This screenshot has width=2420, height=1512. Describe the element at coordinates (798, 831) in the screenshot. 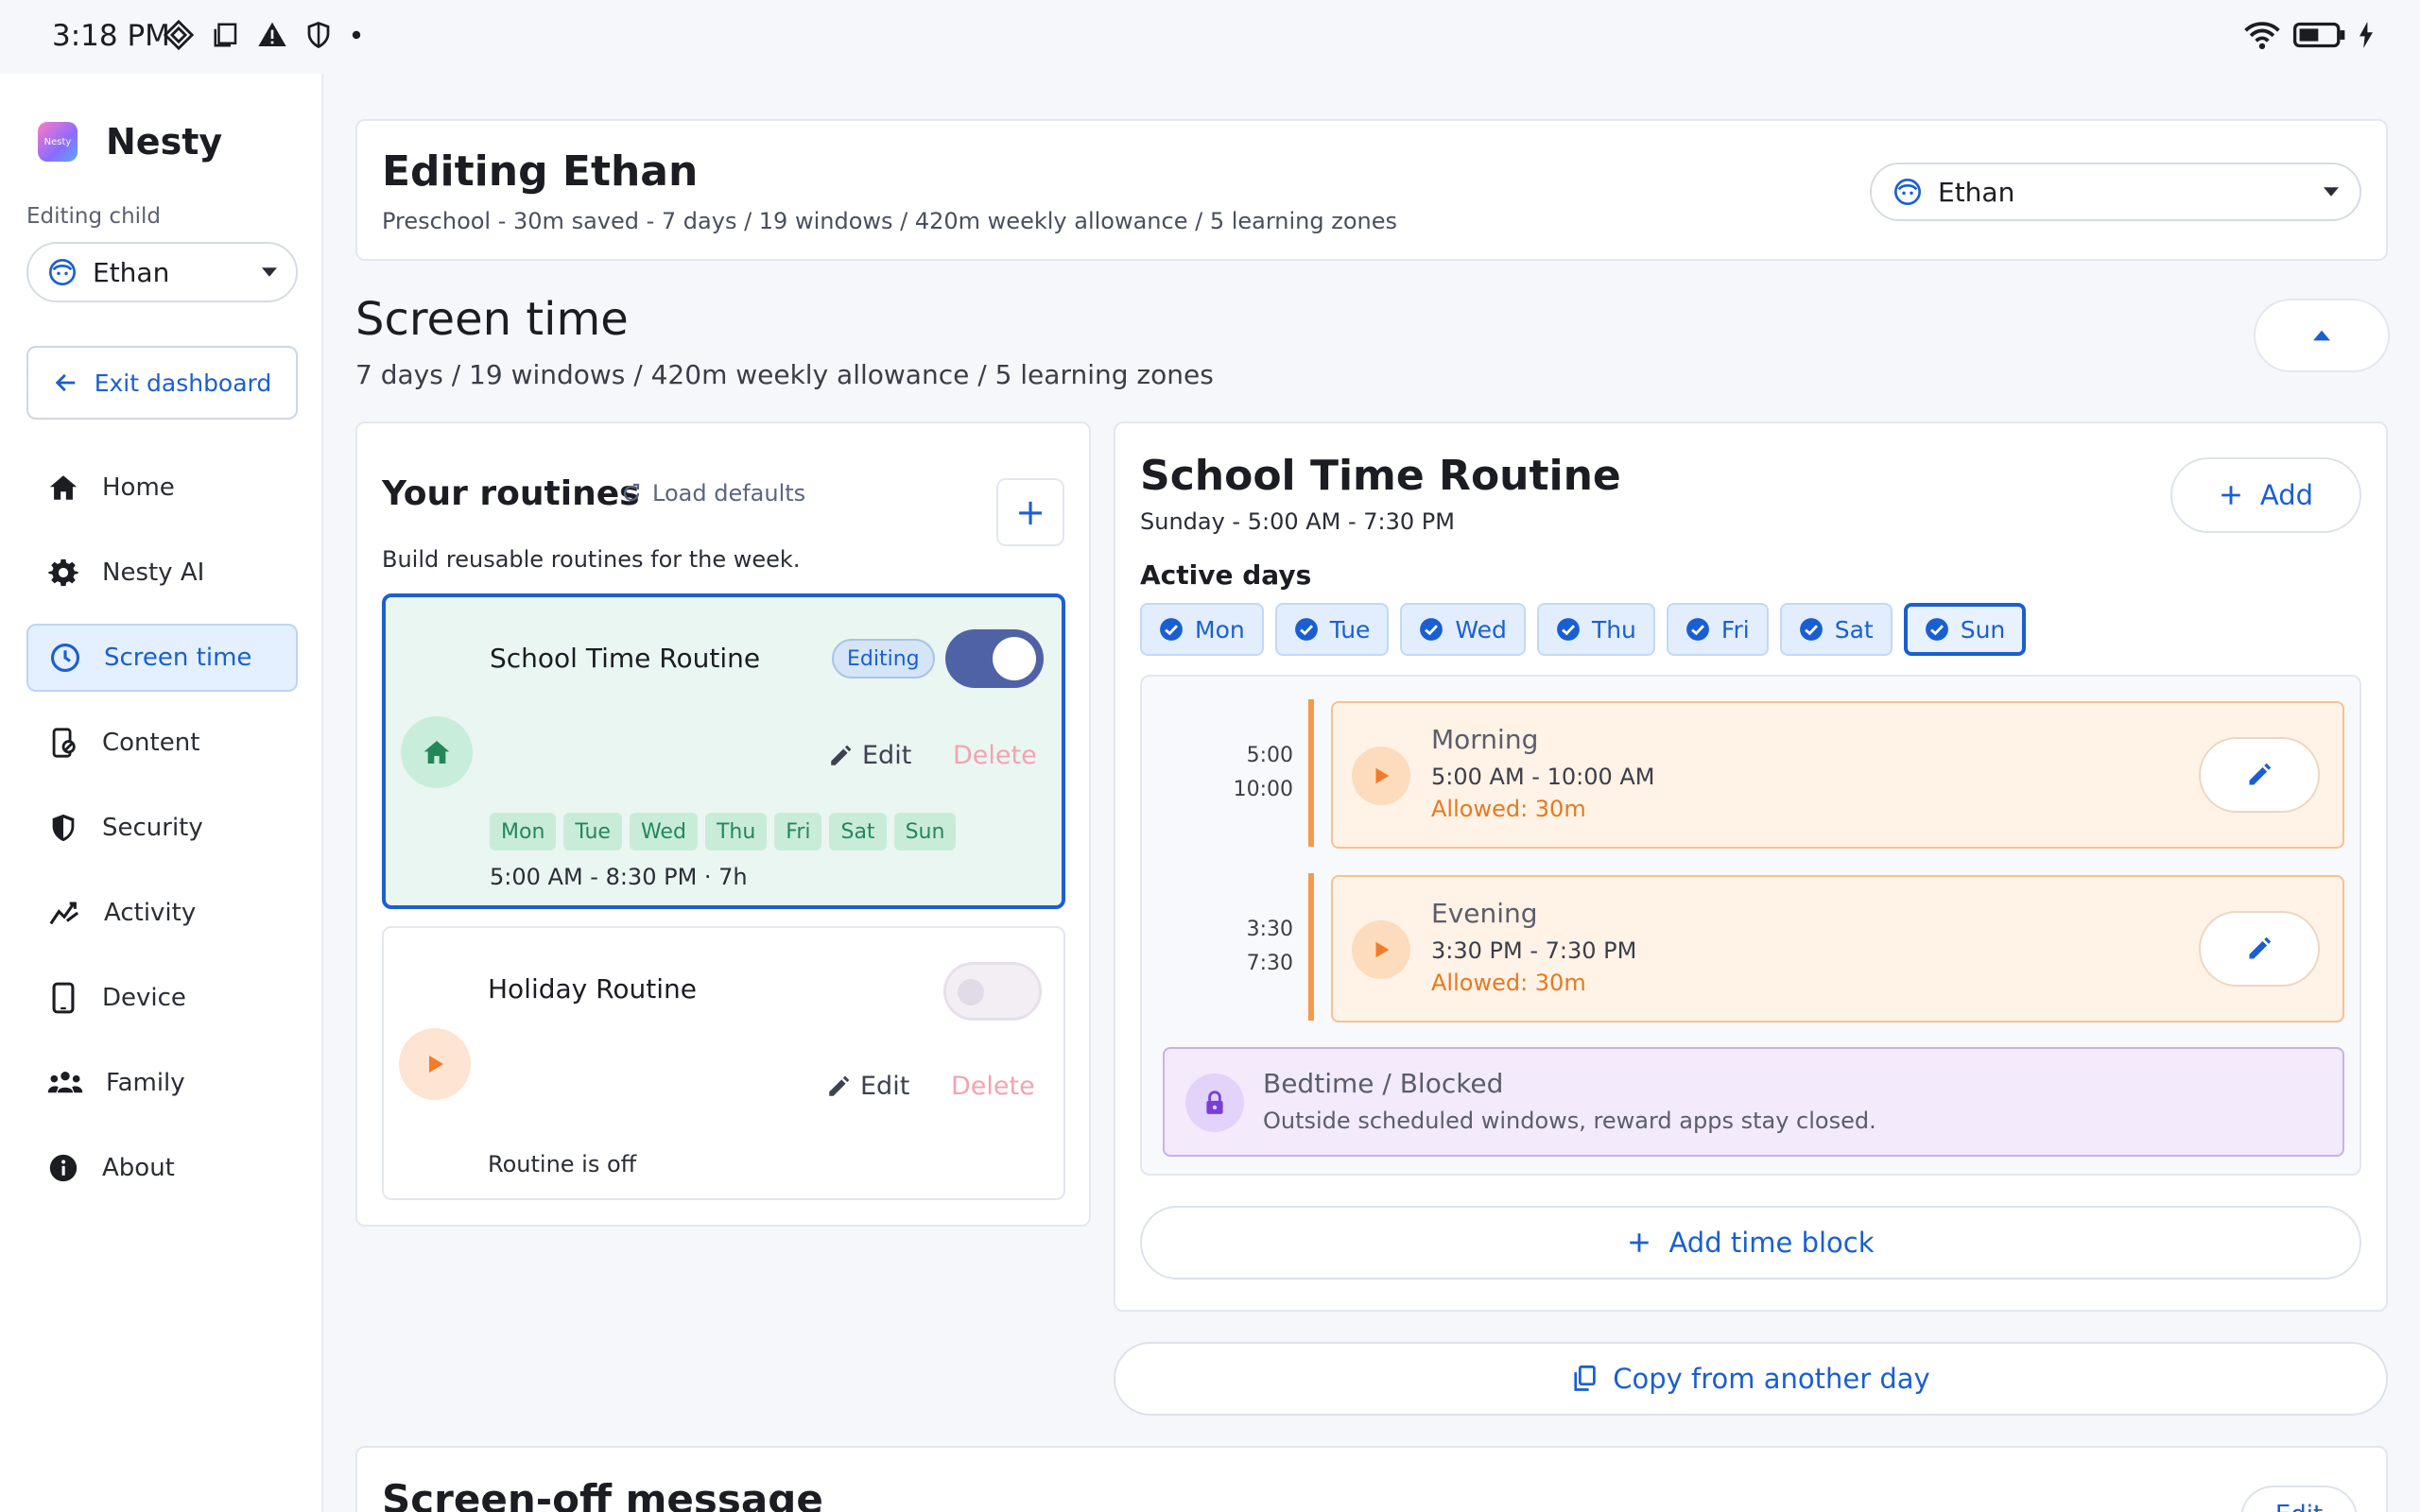

I see `day-chip: Fri` at that location.